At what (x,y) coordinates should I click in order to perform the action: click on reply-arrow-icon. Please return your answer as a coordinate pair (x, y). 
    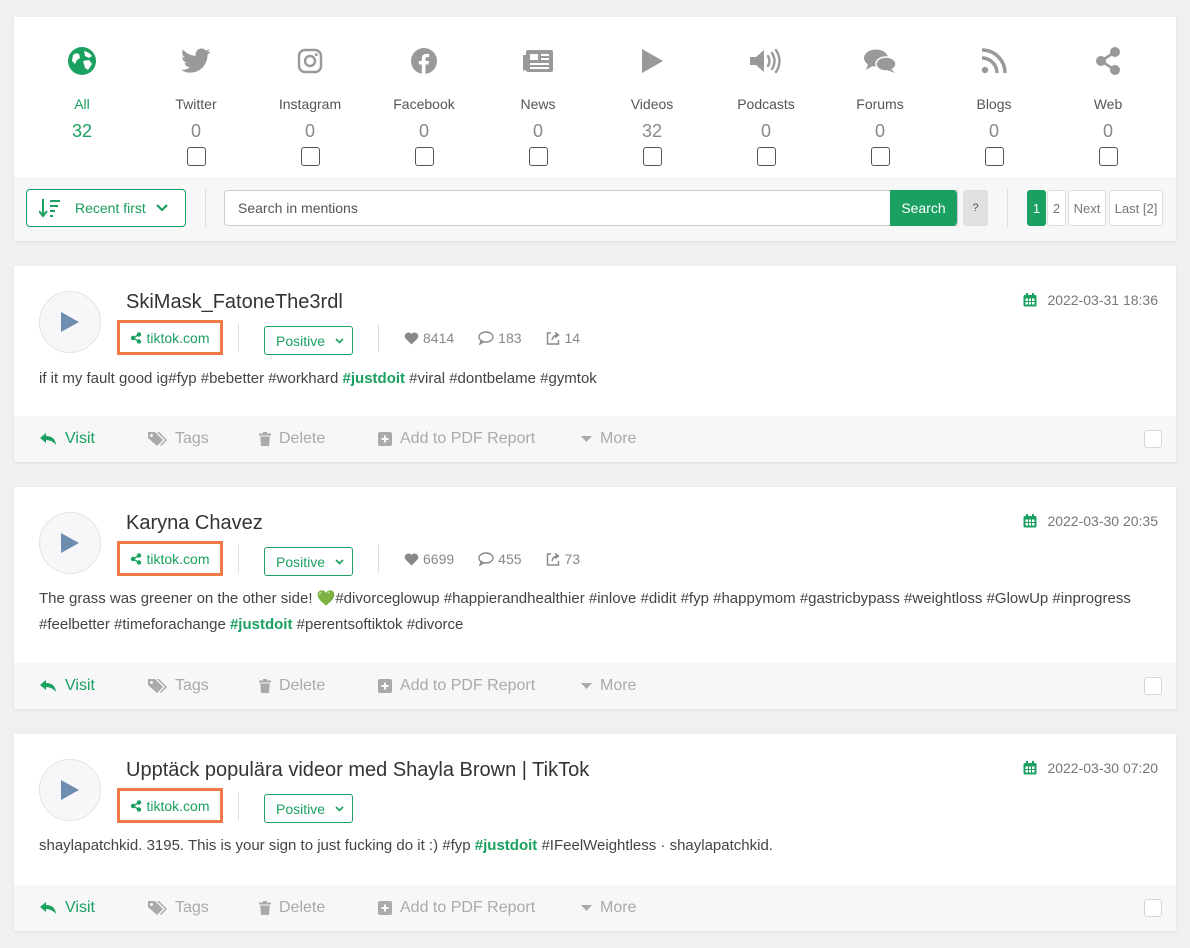
    Looking at the image, I should click on (48, 439).